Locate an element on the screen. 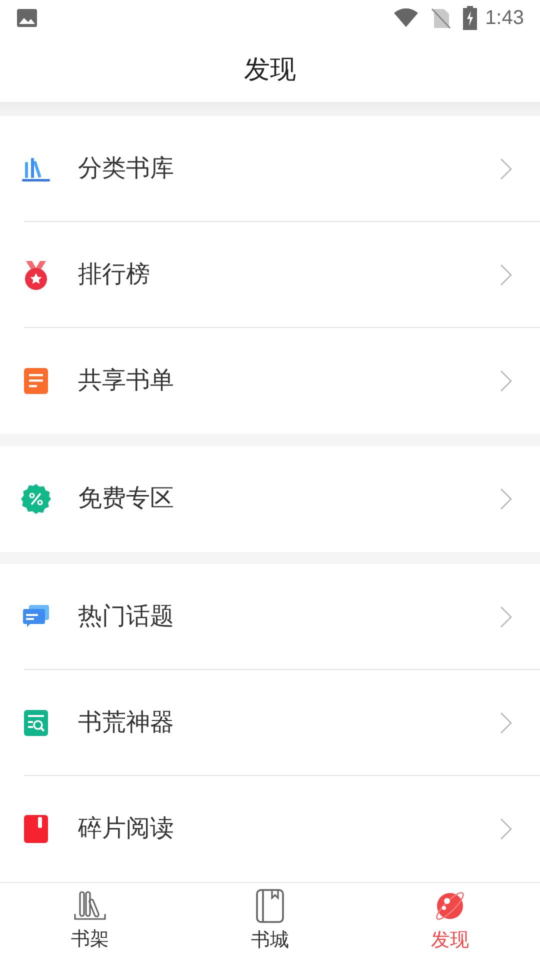 Image resolution: width=540 pixels, height=960 pixels. menu-item: 碎片阅读 is located at coordinates (270, 829).